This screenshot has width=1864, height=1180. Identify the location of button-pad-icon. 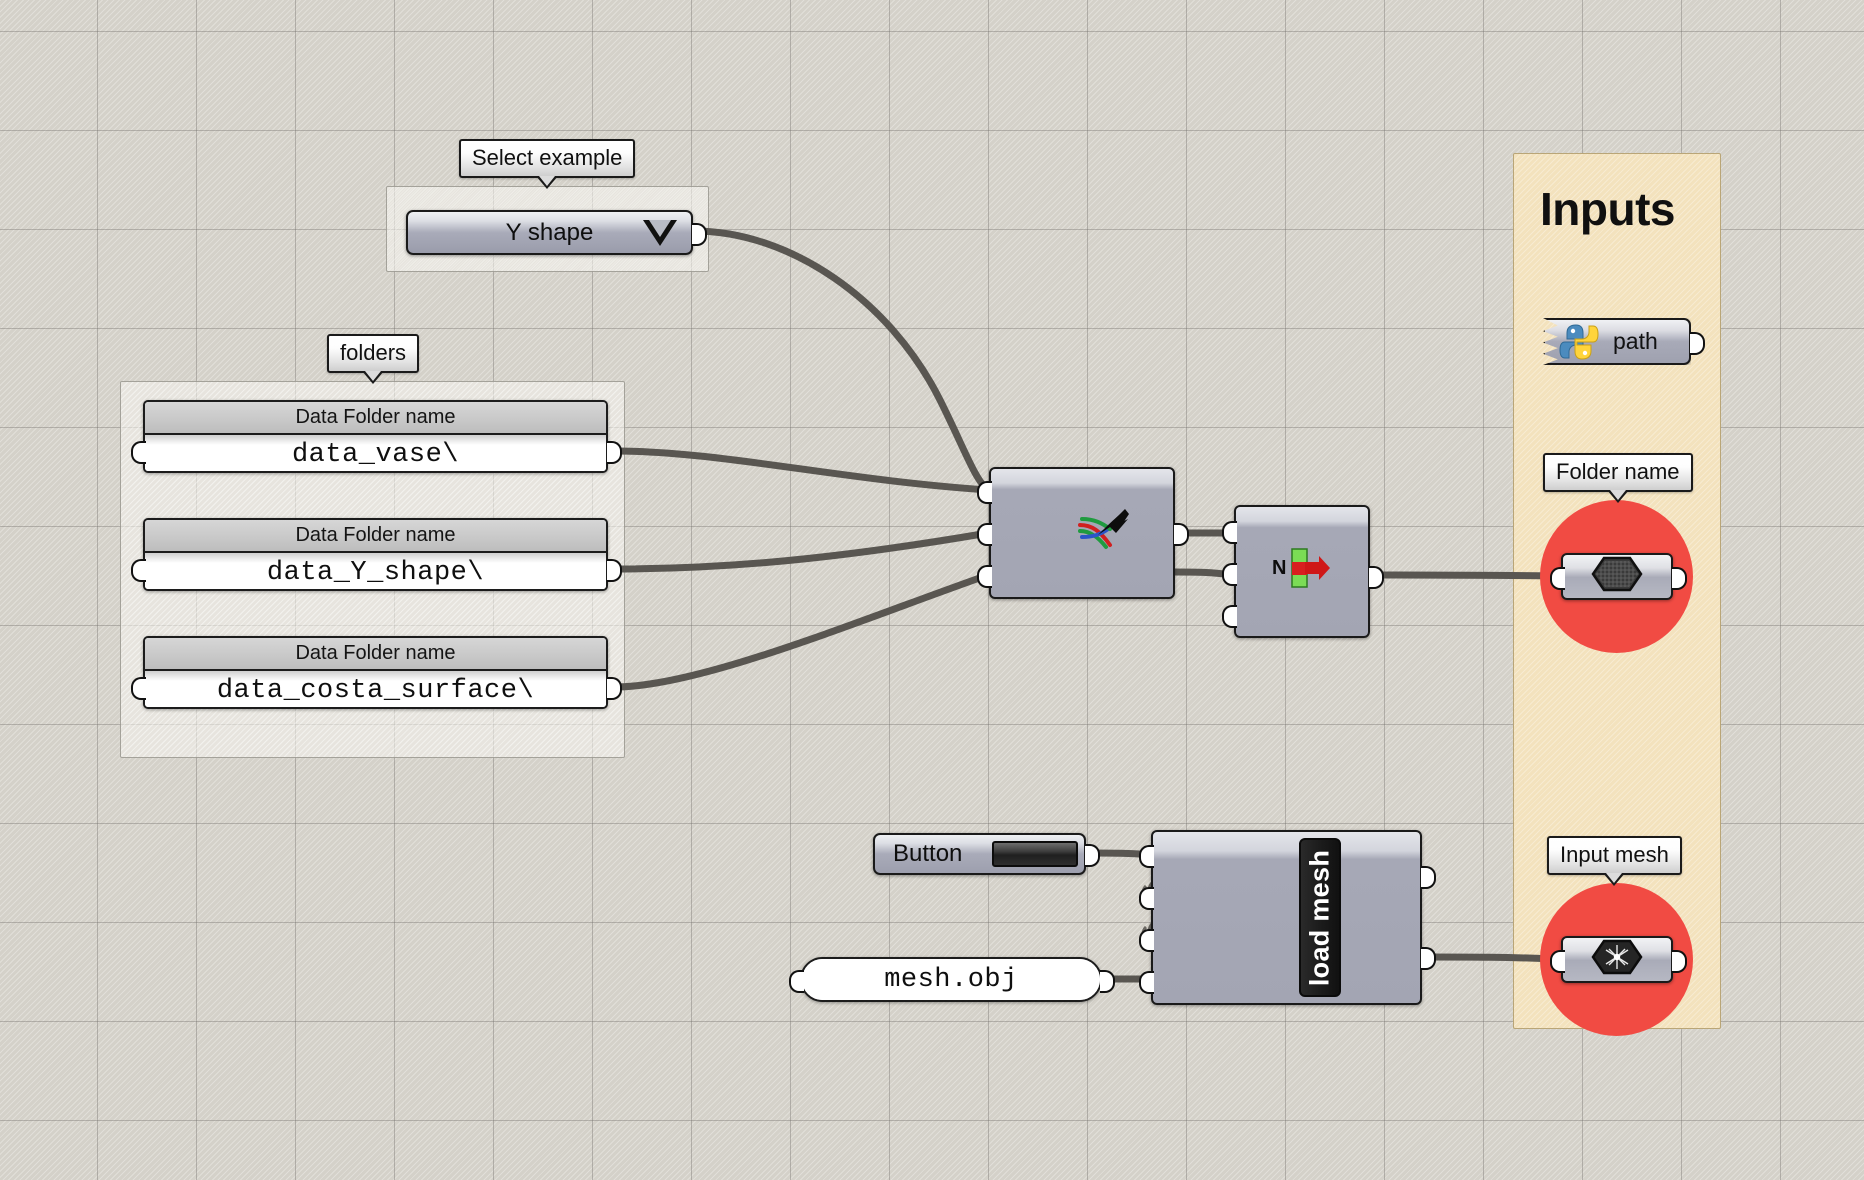
(1035, 854).